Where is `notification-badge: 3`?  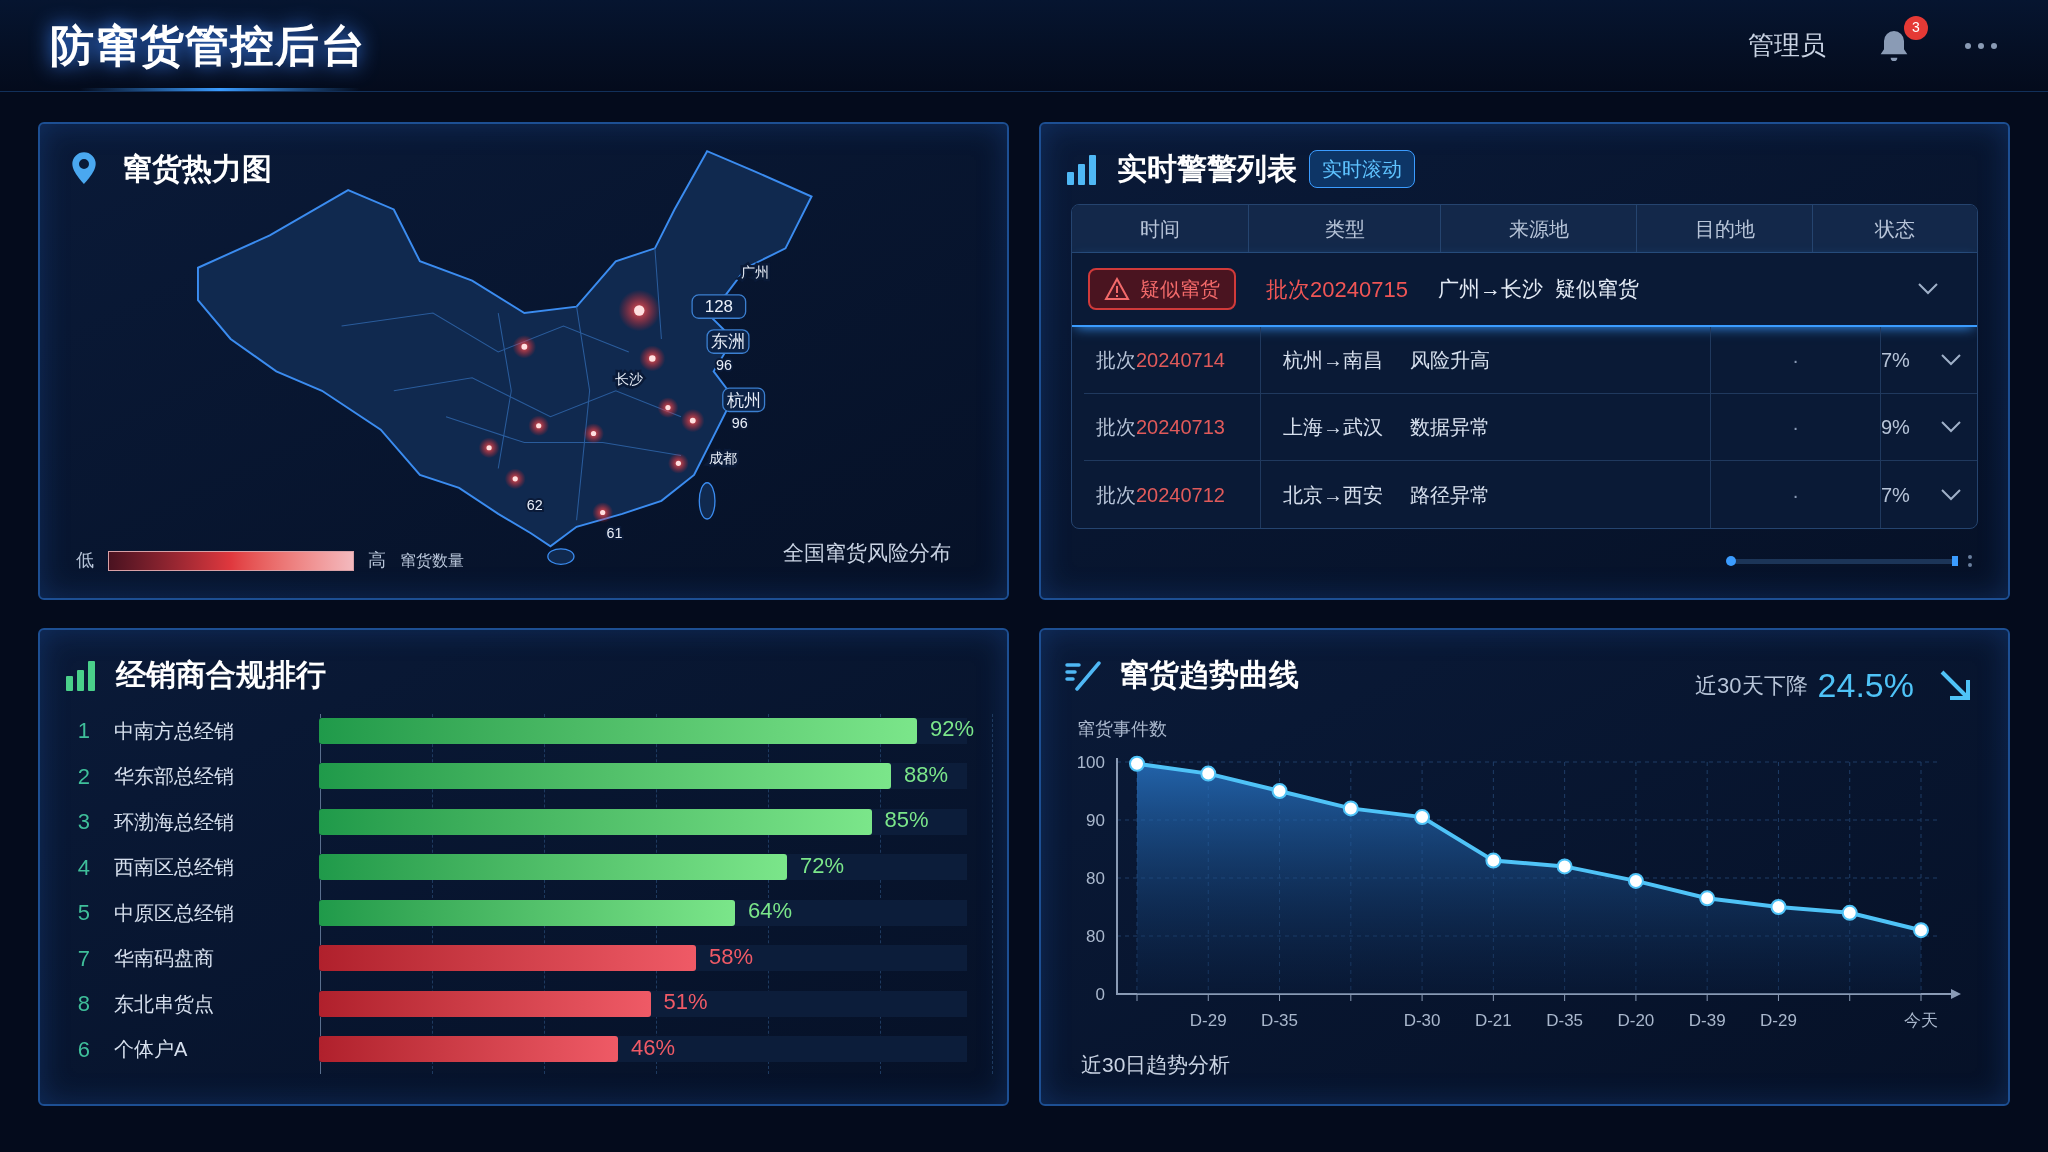 notification-badge: 3 is located at coordinates (1916, 27).